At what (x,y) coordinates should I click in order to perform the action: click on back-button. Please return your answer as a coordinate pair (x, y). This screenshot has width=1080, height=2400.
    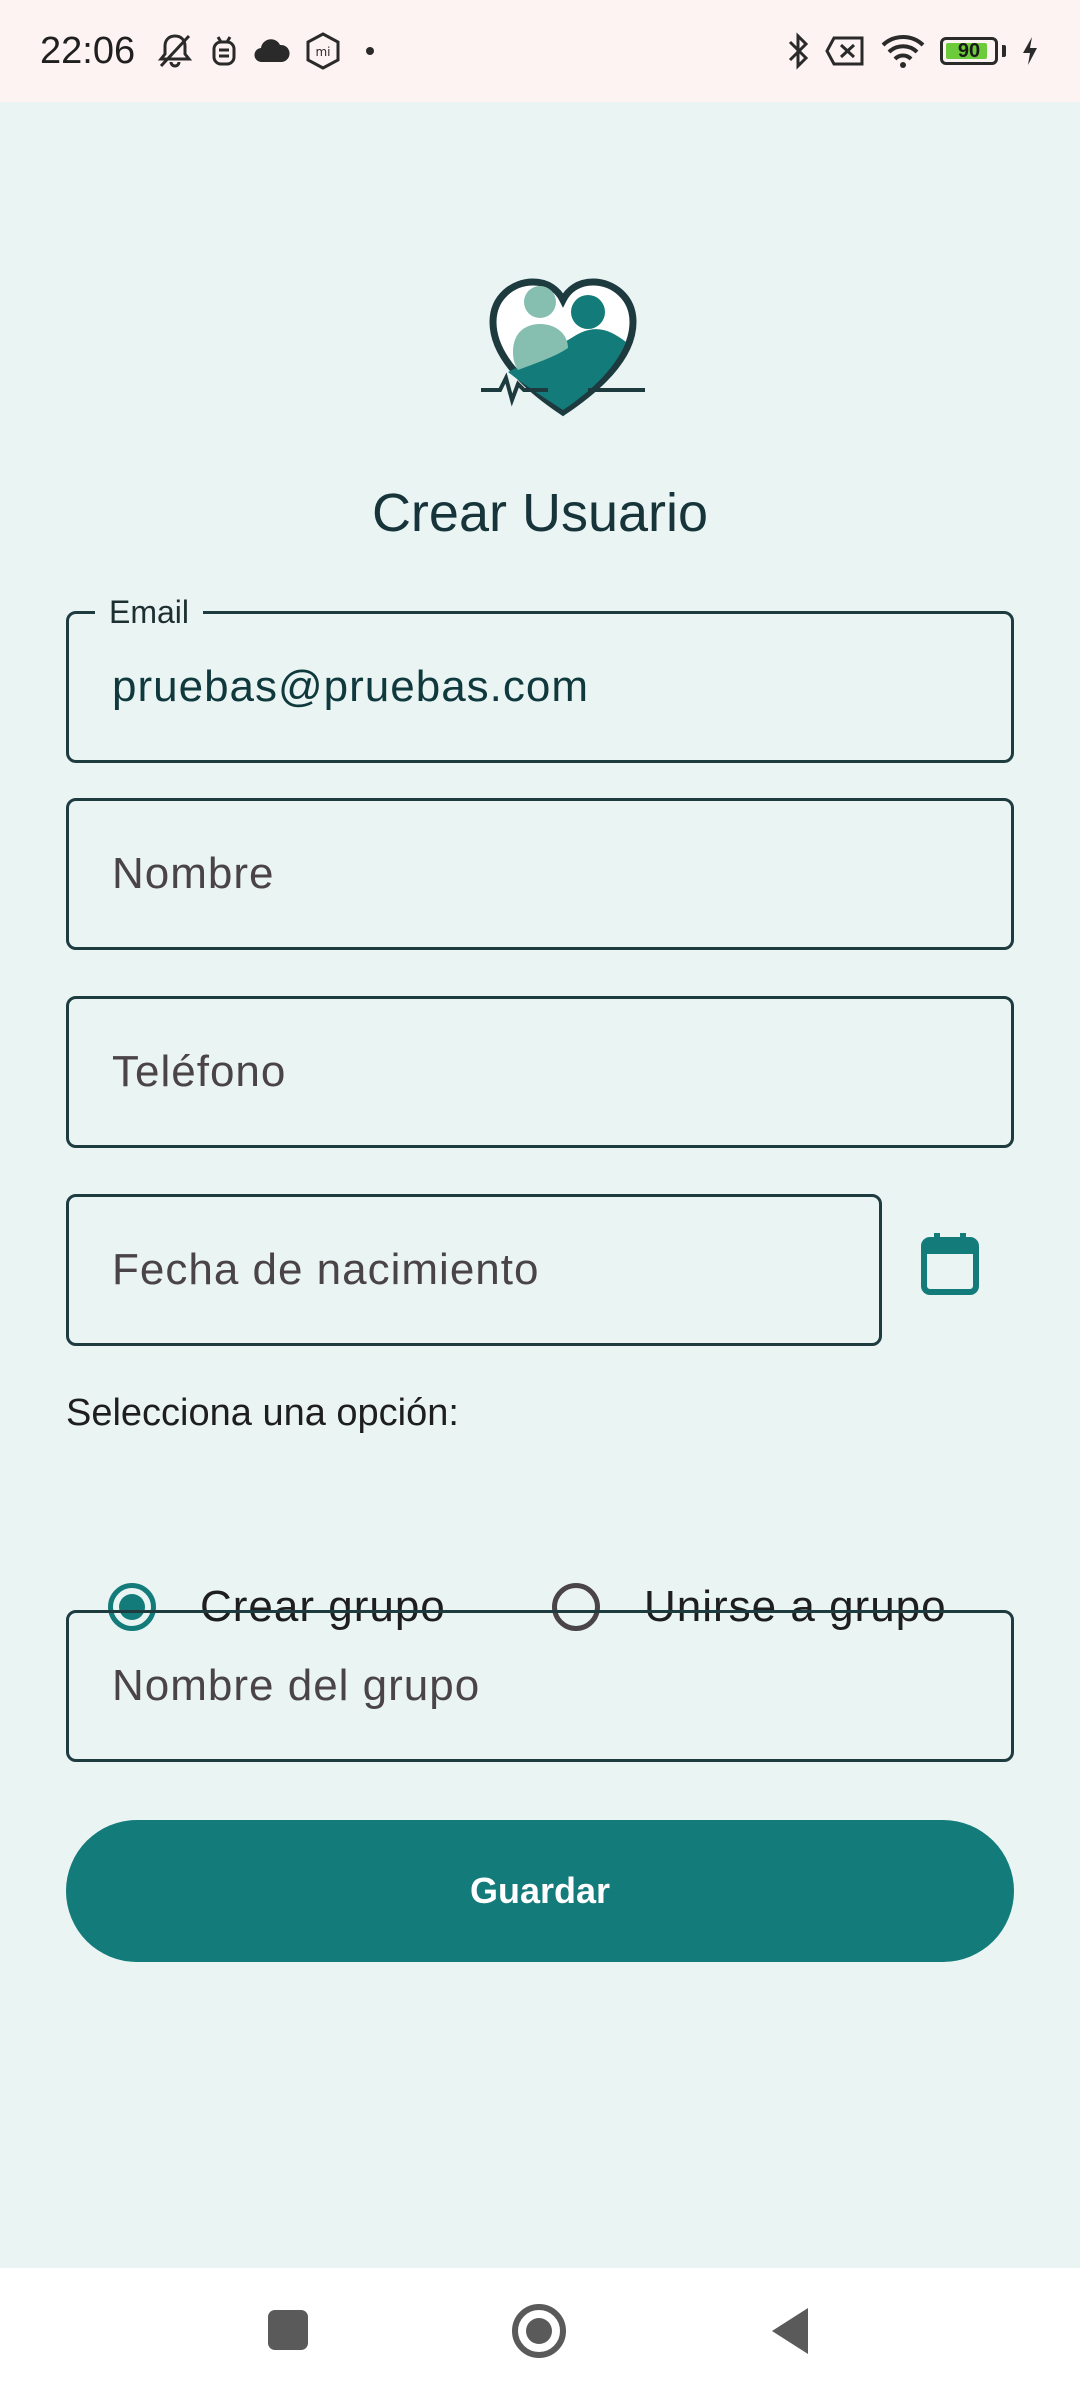
    Looking at the image, I should click on (790, 2333).